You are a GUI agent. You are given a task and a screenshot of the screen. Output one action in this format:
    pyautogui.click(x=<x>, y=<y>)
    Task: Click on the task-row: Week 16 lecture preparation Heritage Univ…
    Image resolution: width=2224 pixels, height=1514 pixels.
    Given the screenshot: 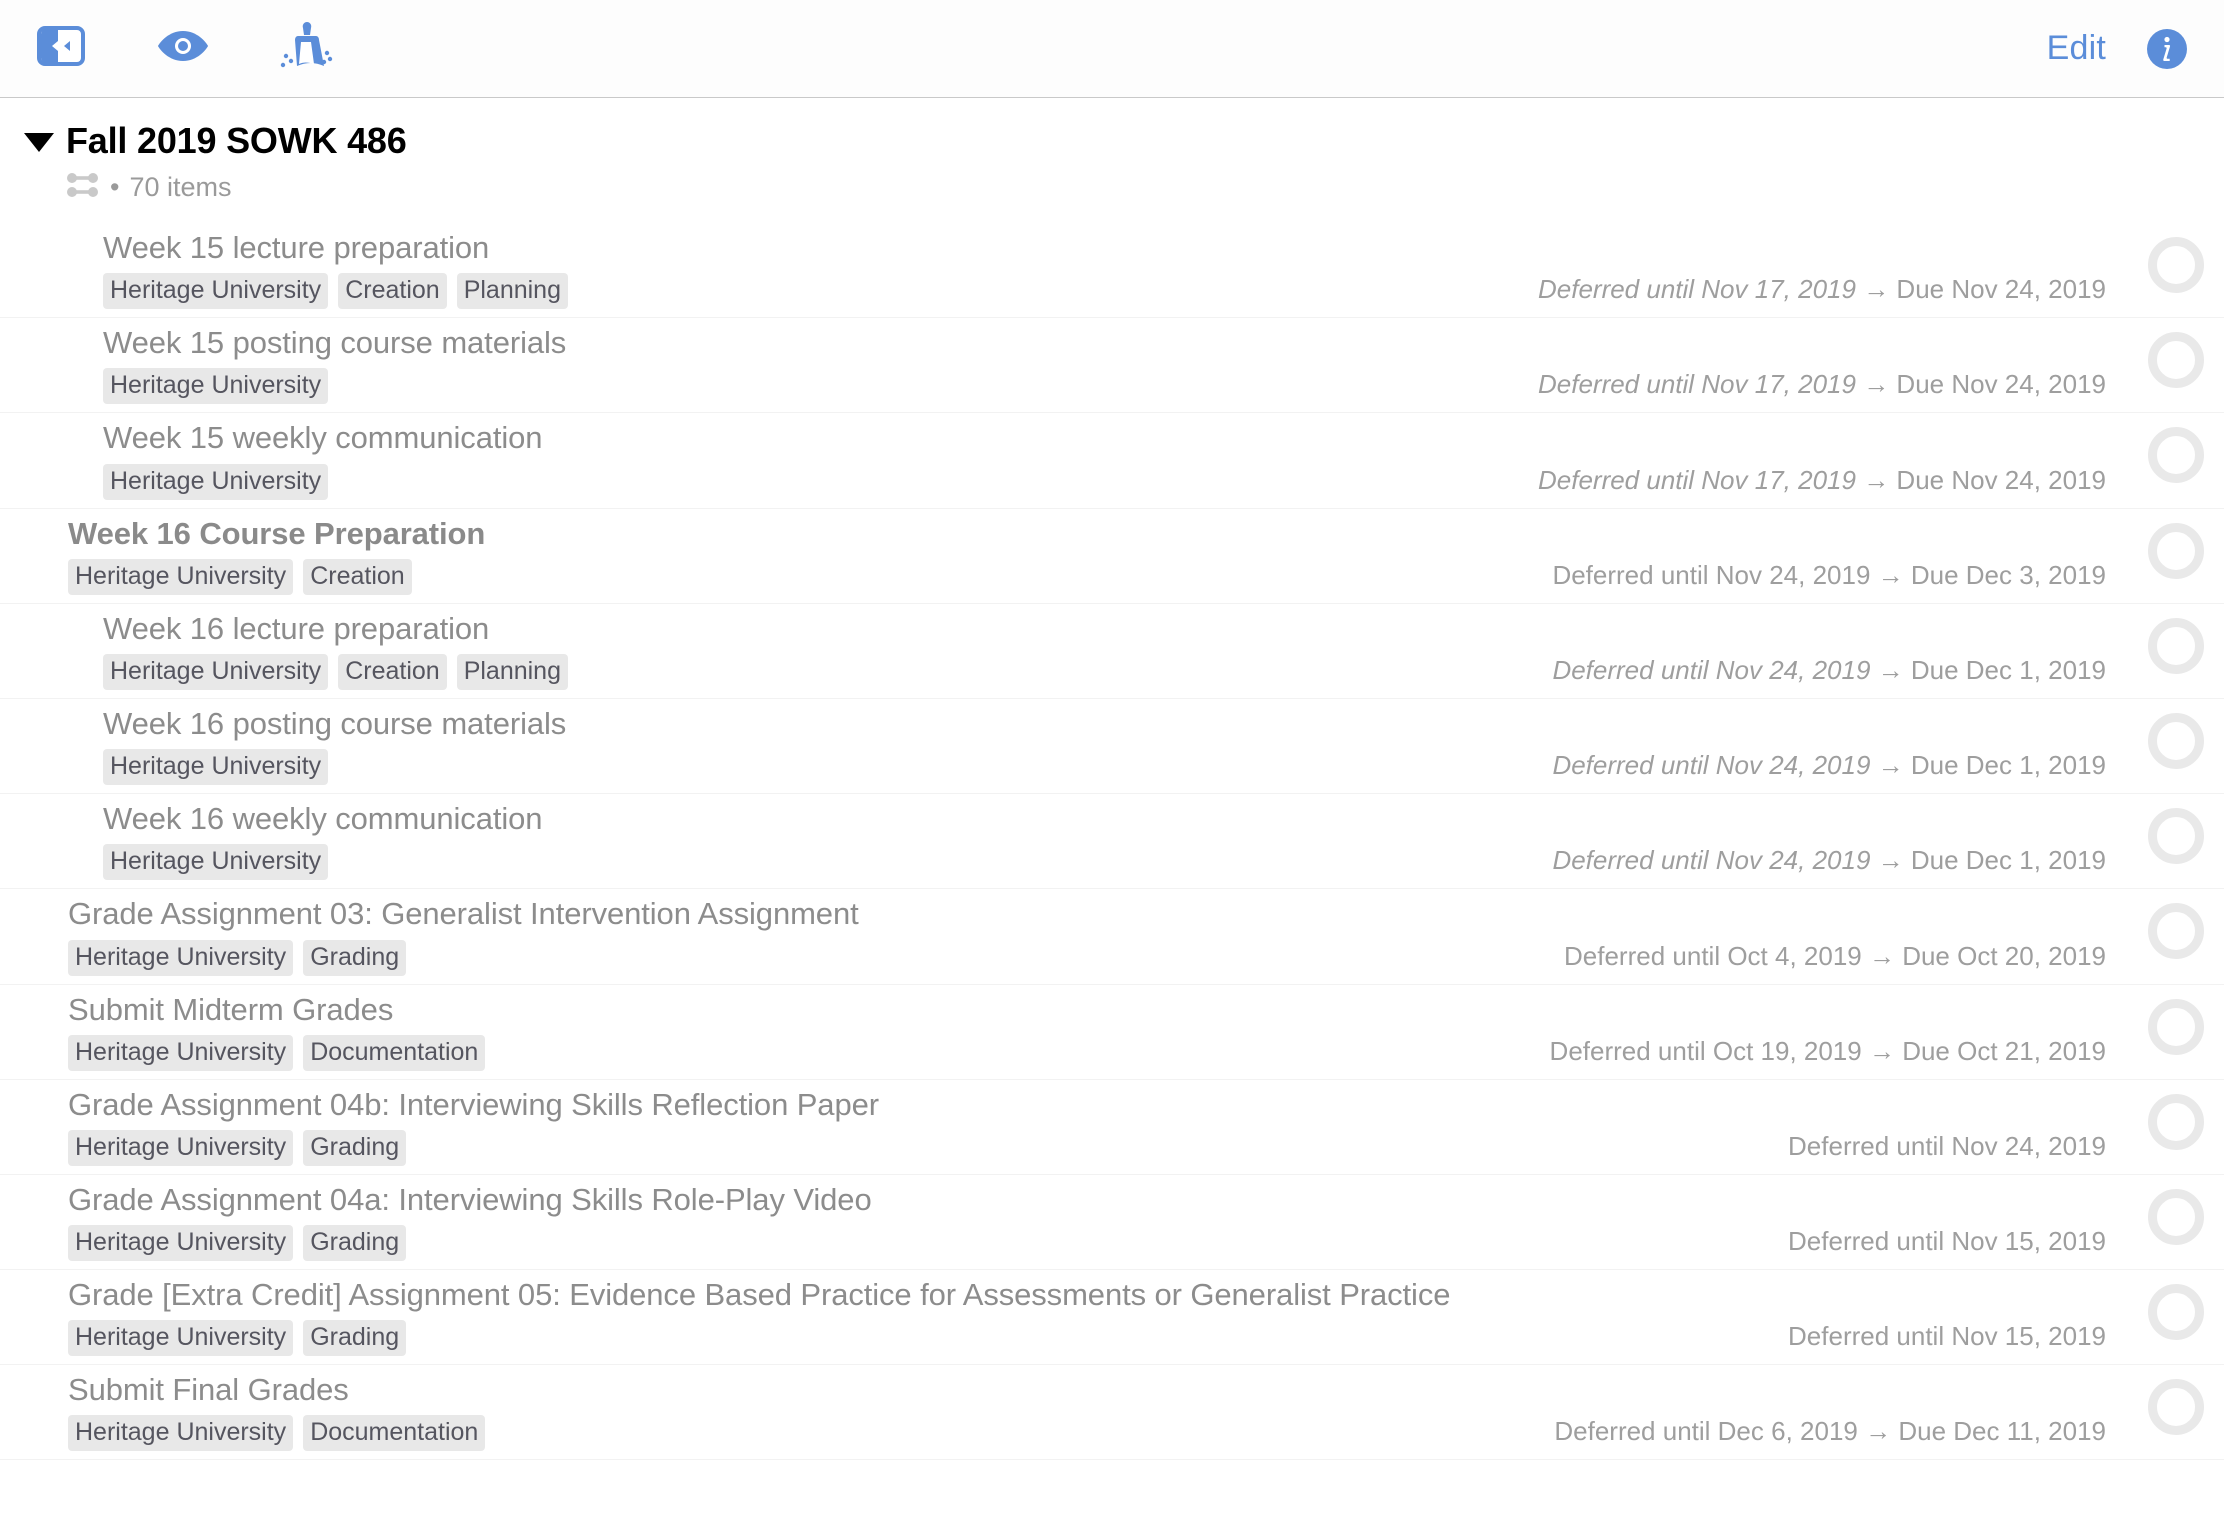 What is the action you would take?
    pyautogui.click(x=1112, y=651)
    